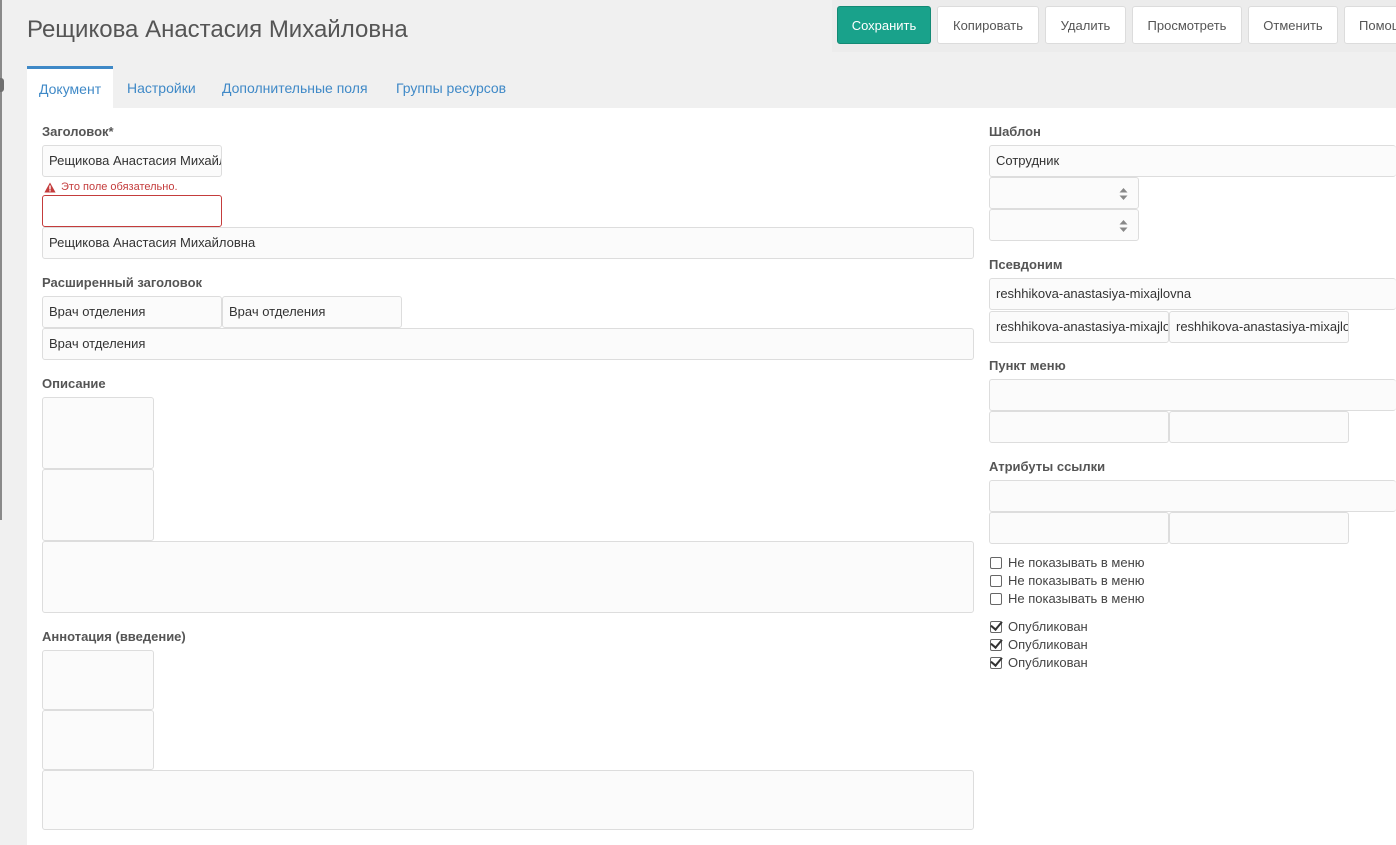 The width and height of the screenshot is (1396, 845). What do you see at coordinates (508, 243) in the screenshot?
I see `title-full-input: Рещикова Анастасия Михайловна` at bounding box center [508, 243].